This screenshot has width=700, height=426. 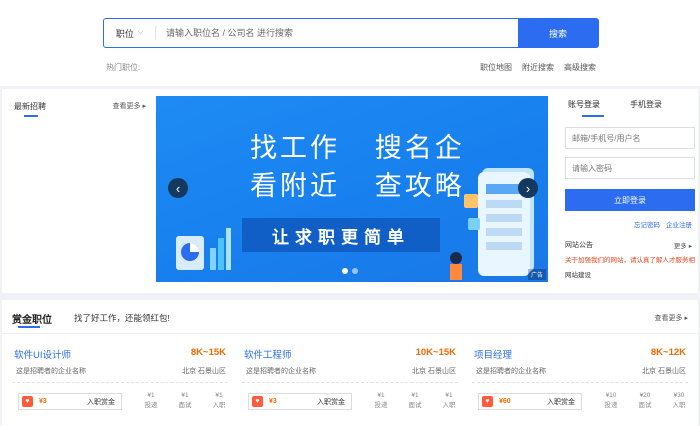 I want to click on job-salary: 8K~15K, so click(x=208, y=352).